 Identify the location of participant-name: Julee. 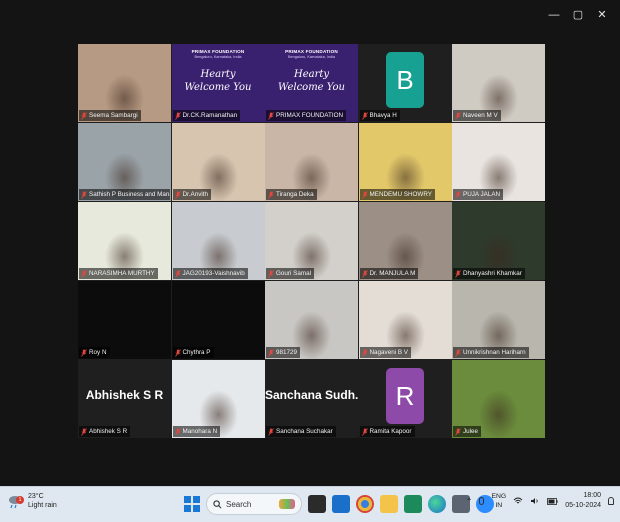
(471, 431).